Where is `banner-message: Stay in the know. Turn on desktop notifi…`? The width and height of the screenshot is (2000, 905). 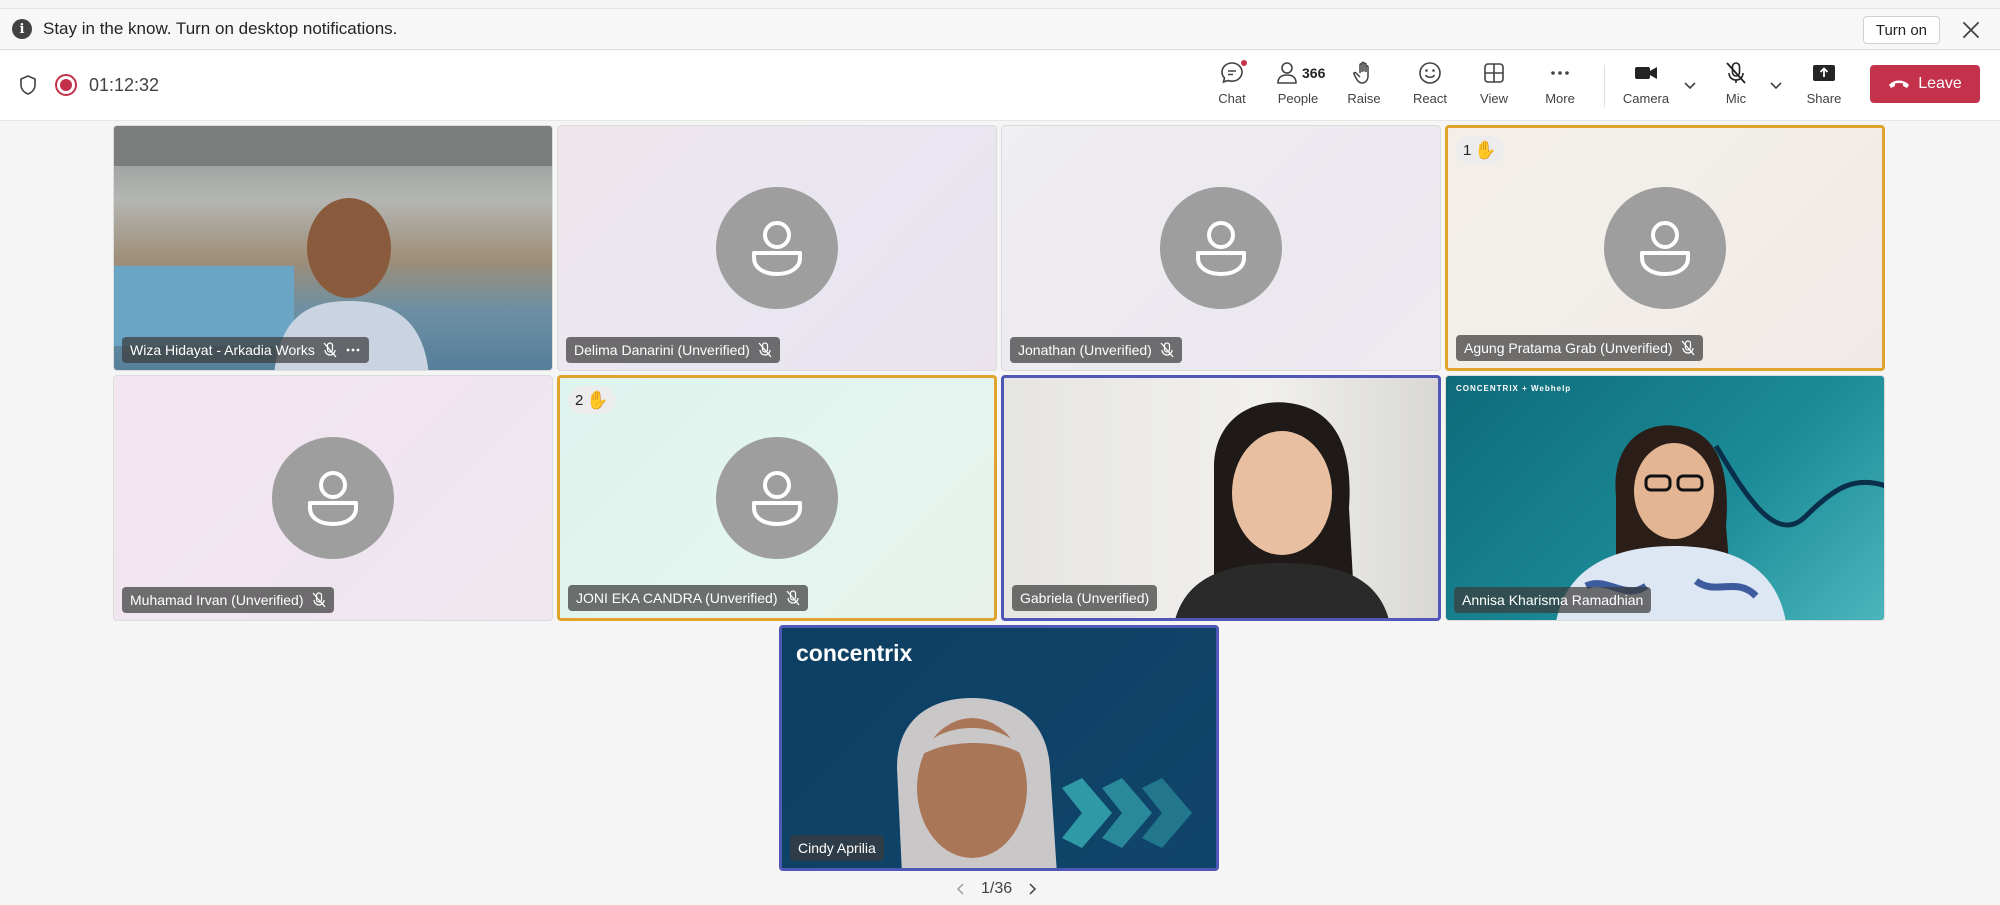 banner-message: Stay in the know. Turn on desktop notifi… is located at coordinates (220, 28).